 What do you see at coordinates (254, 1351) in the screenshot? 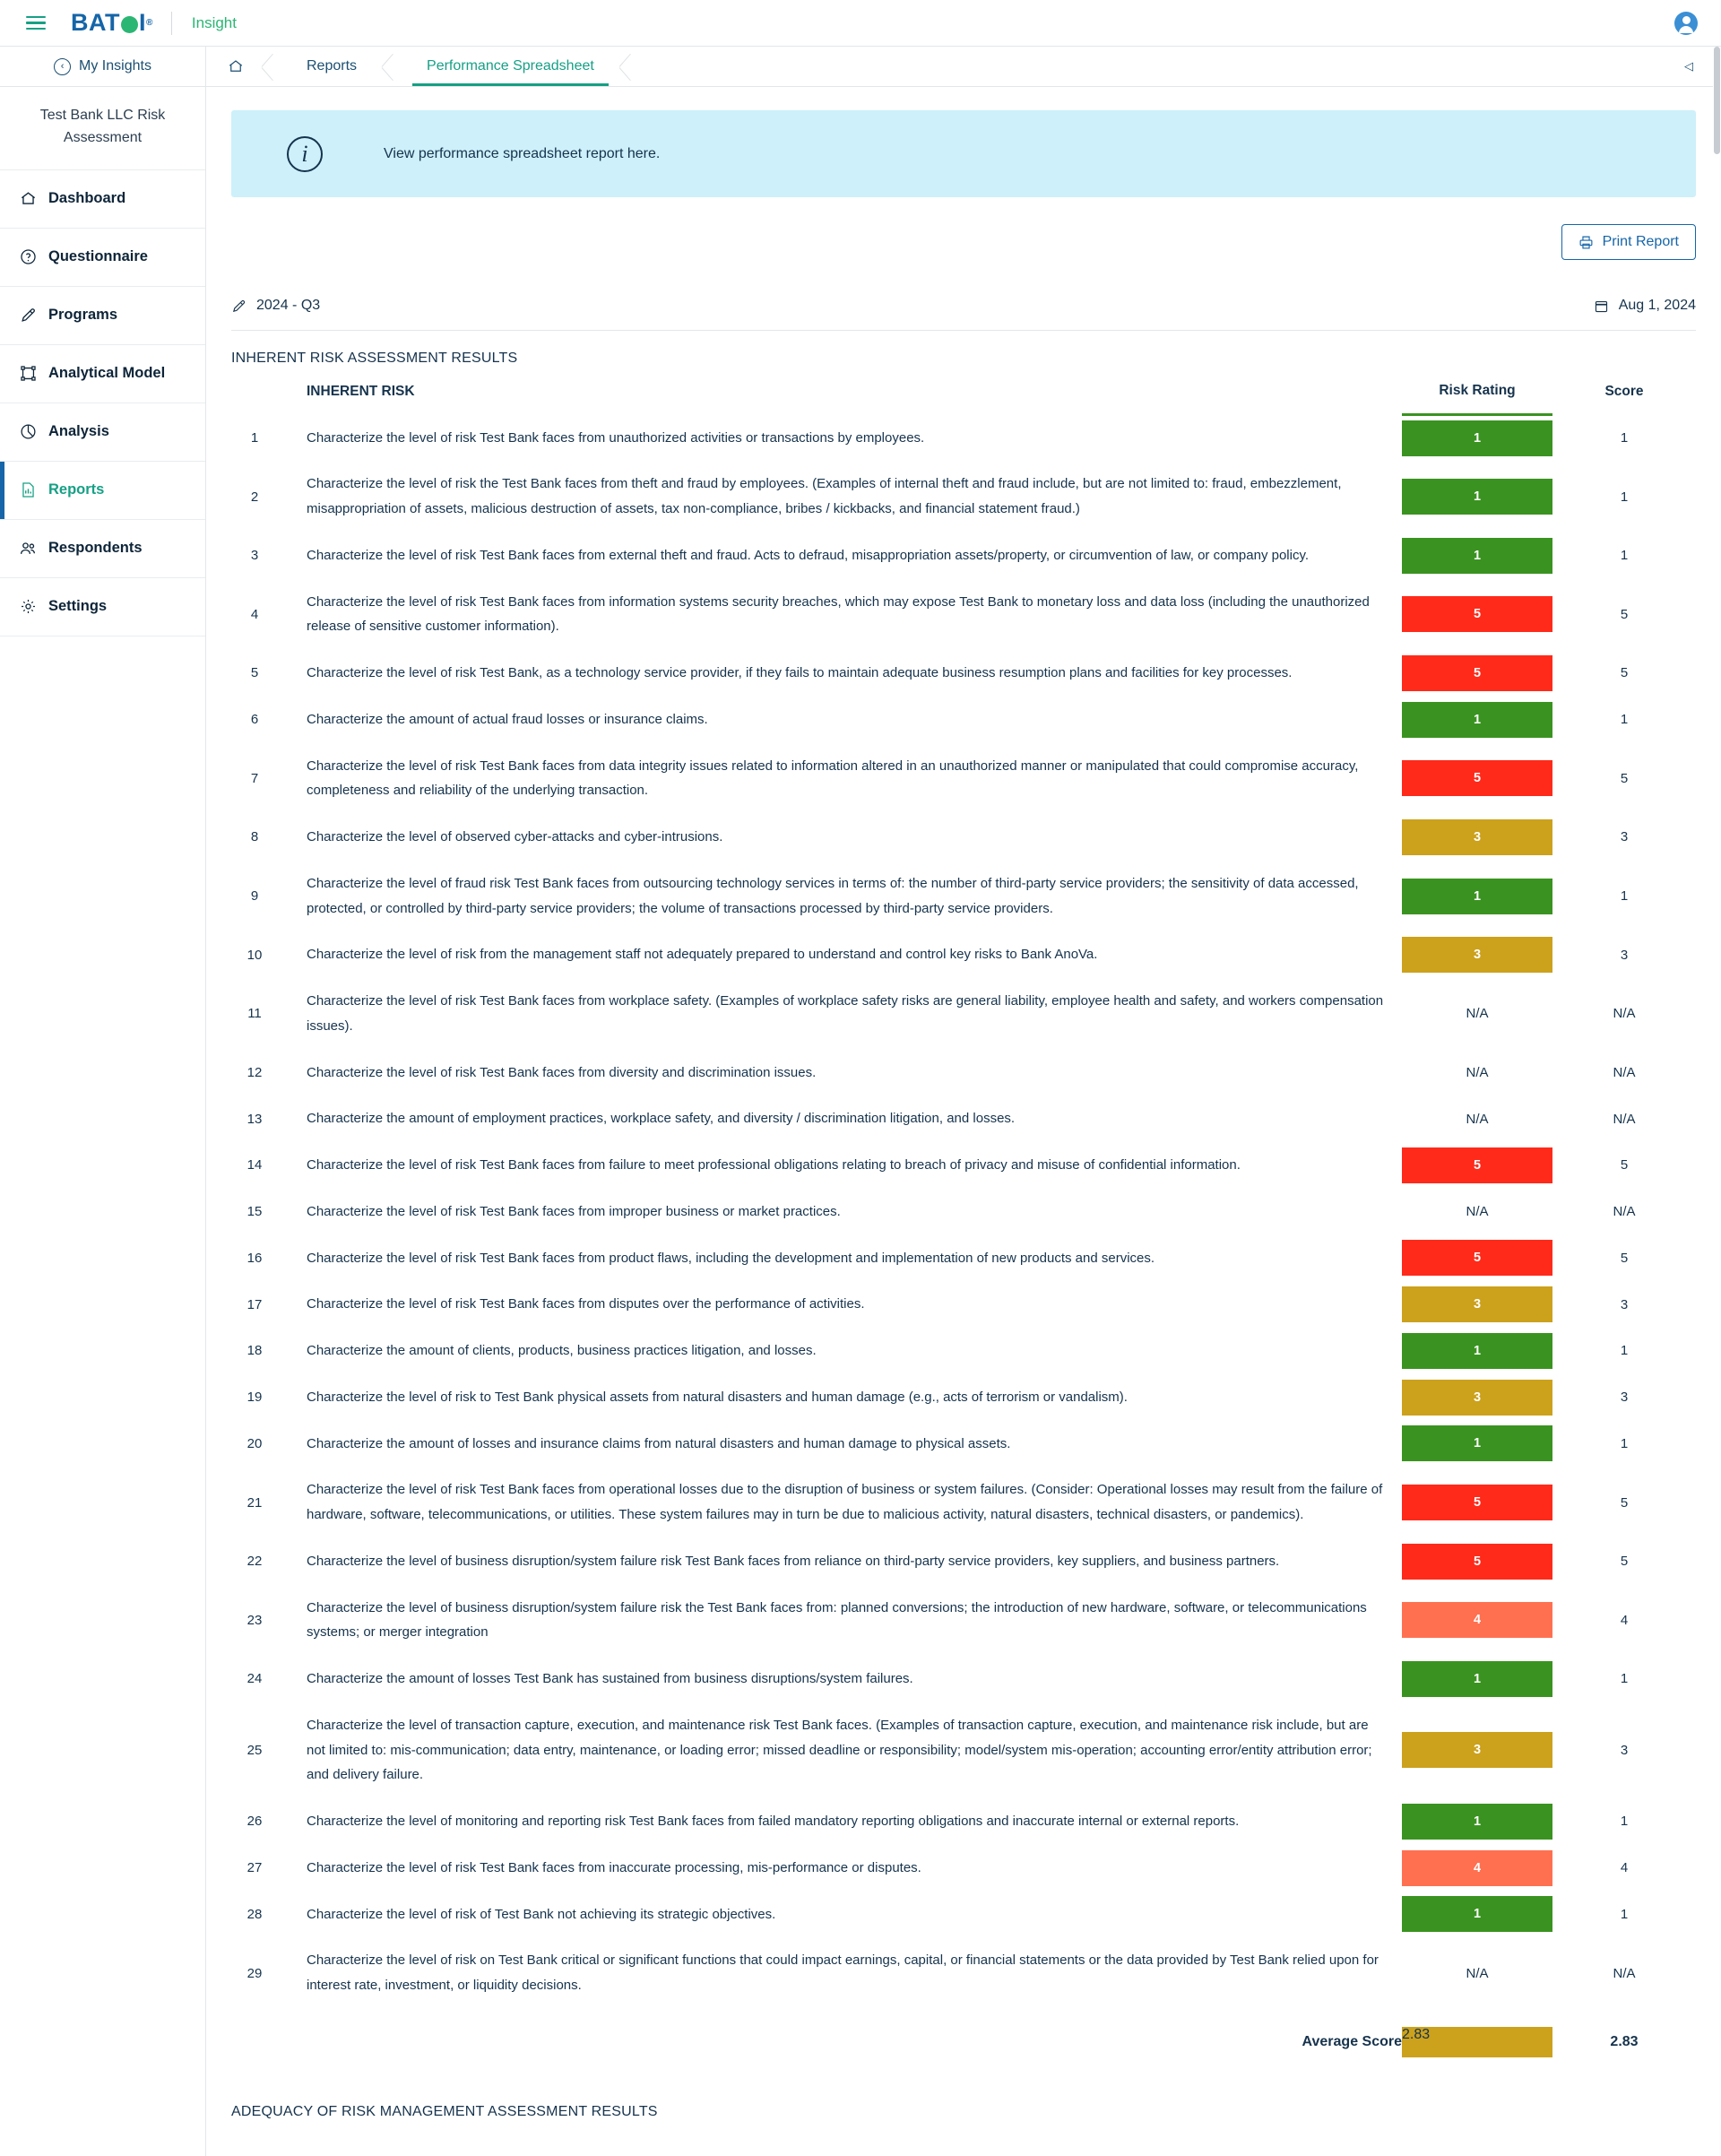
I see `row-index: 18` at bounding box center [254, 1351].